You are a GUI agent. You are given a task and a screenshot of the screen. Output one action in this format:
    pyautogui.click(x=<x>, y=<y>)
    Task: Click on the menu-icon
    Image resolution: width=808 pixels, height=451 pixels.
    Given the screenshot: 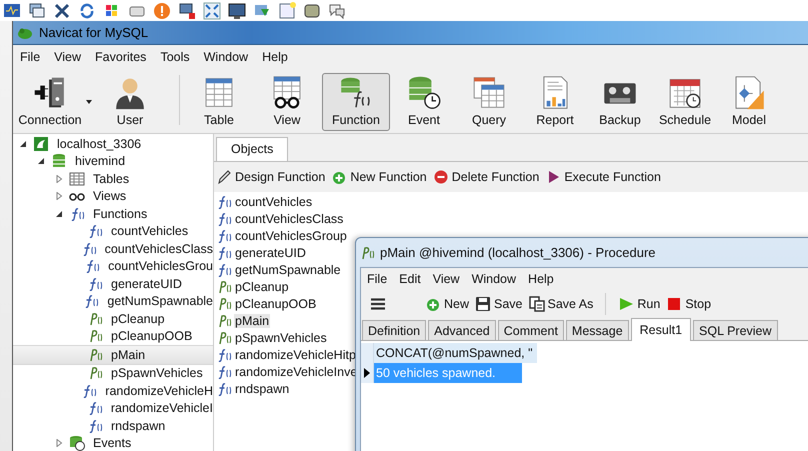 What is the action you would take?
    pyautogui.click(x=378, y=304)
    